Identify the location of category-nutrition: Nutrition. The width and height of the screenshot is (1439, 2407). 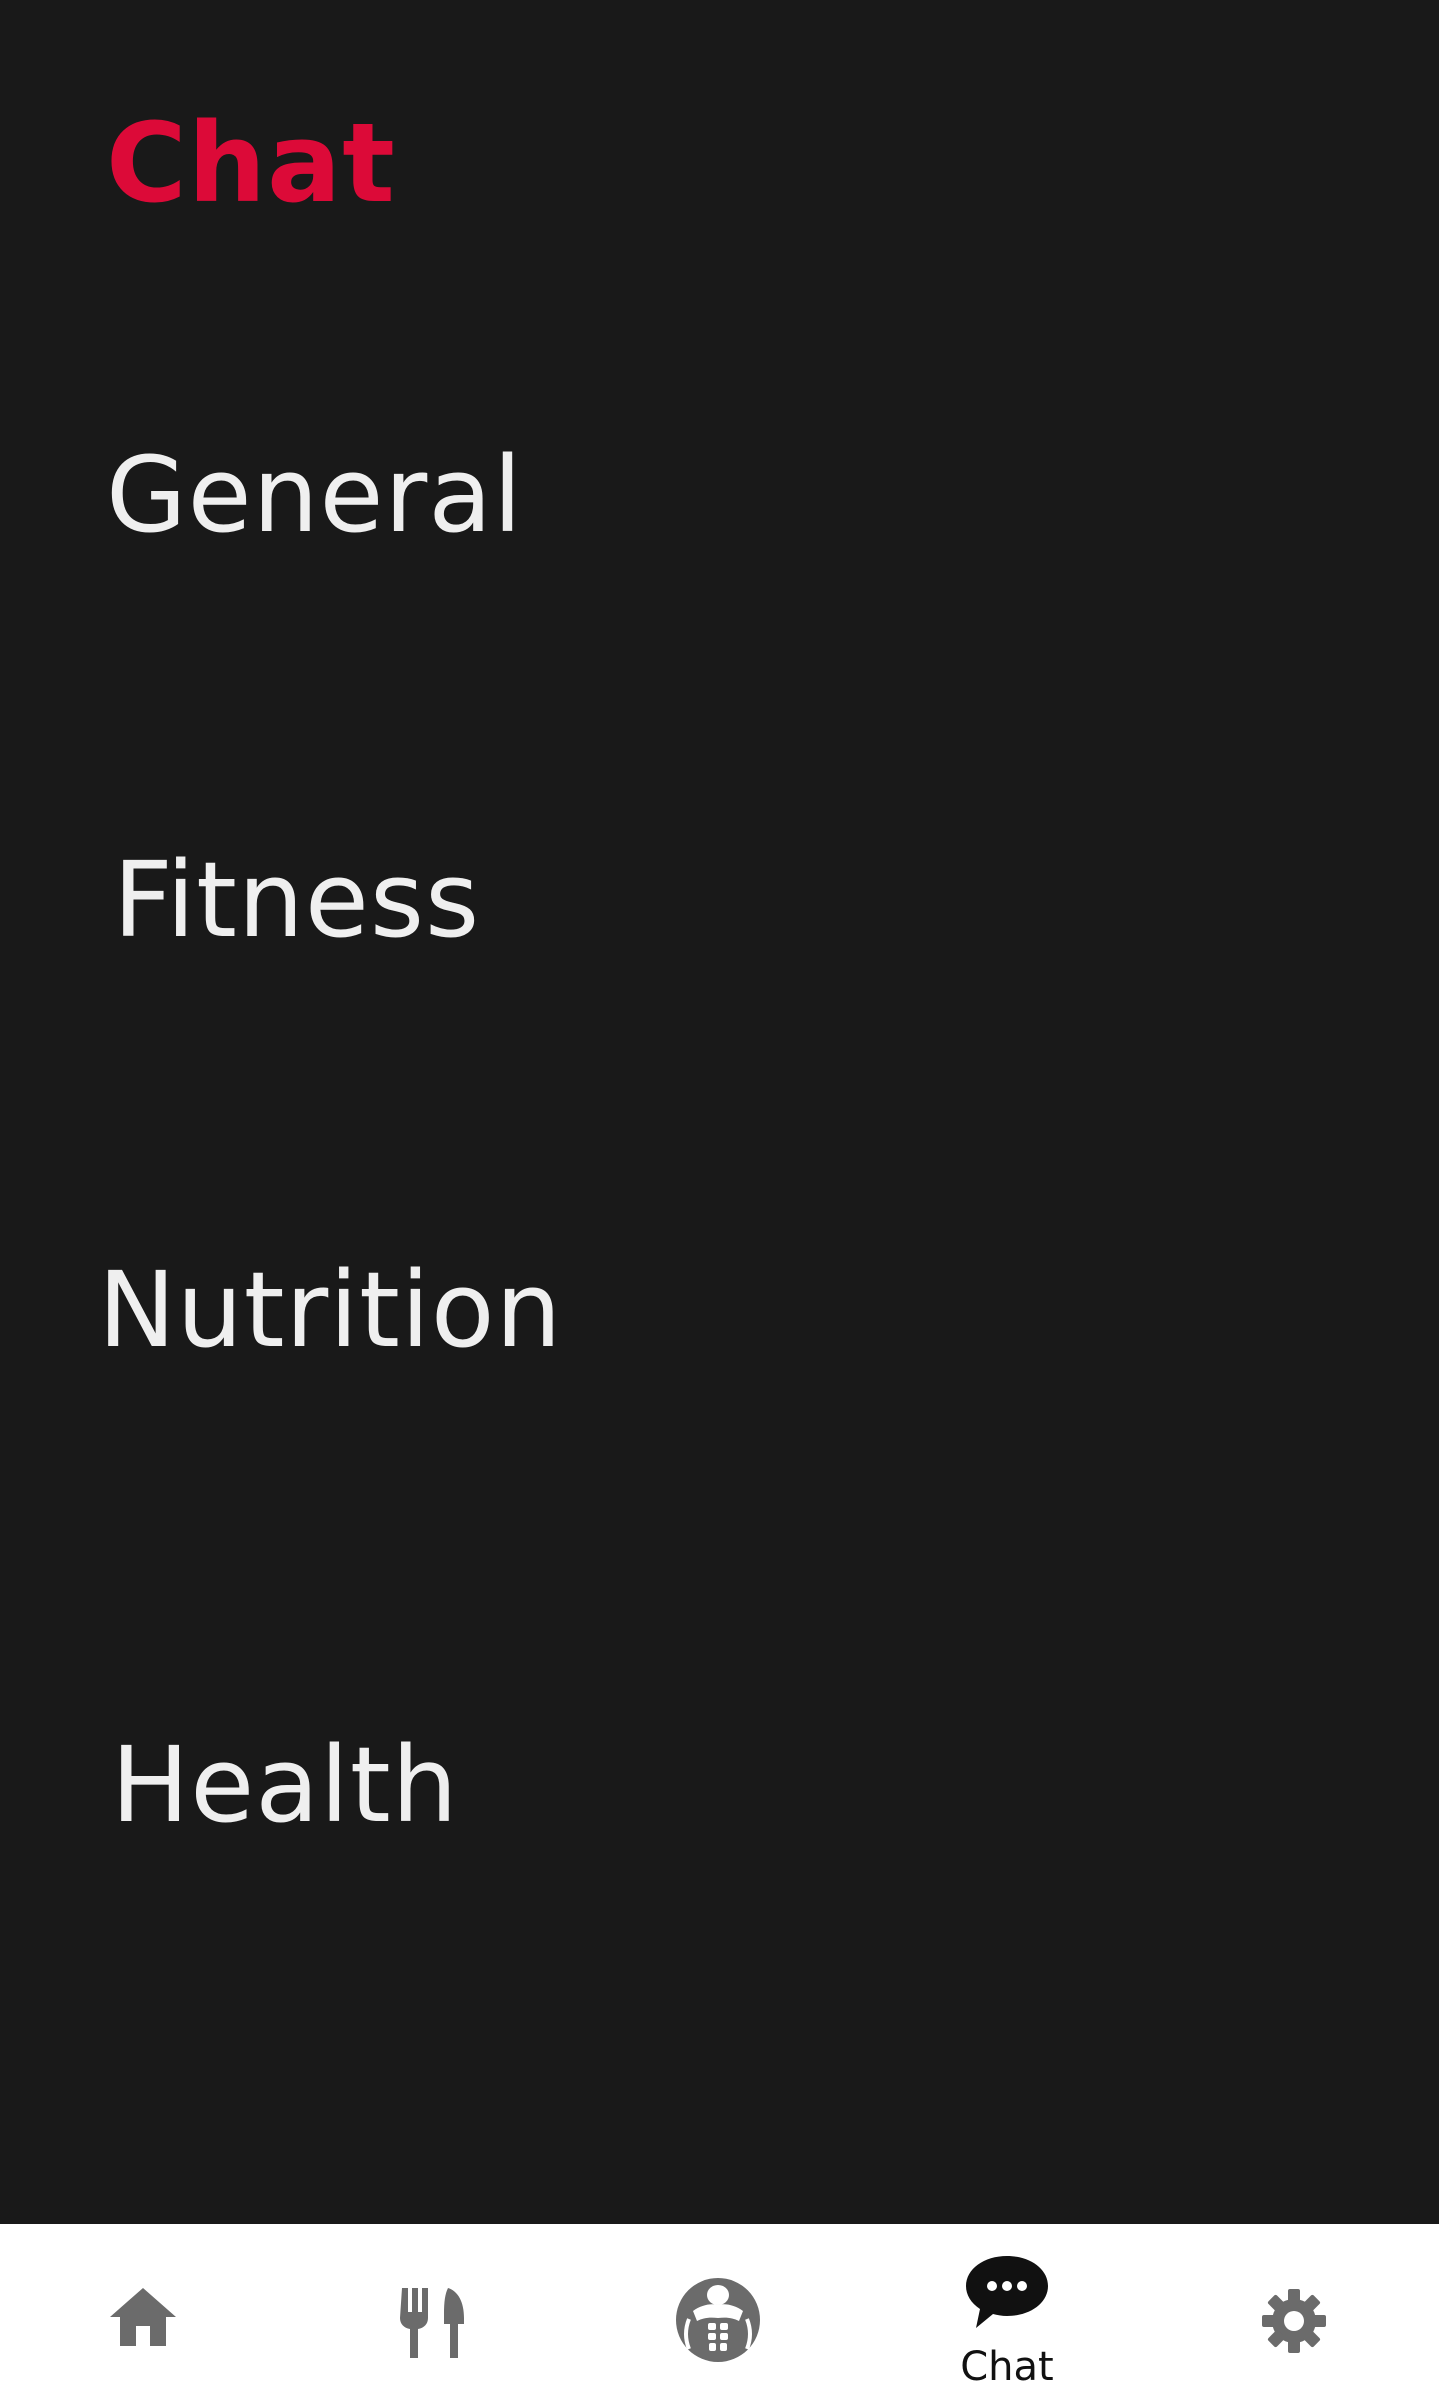
(719, 1310).